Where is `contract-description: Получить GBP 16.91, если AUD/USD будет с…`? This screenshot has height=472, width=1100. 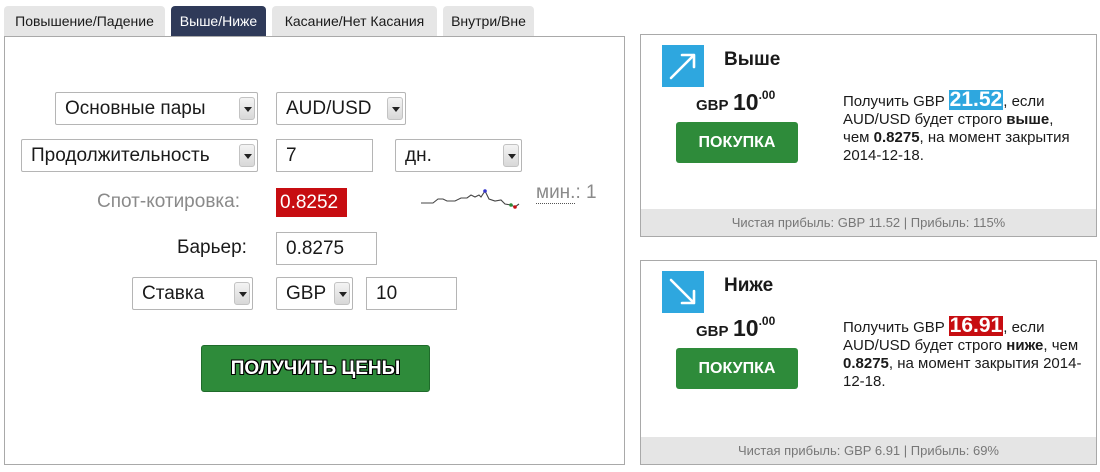
contract-description: Получить GBP 16.91, если AUD/USD будет с… is located at coordinates (963, 352).